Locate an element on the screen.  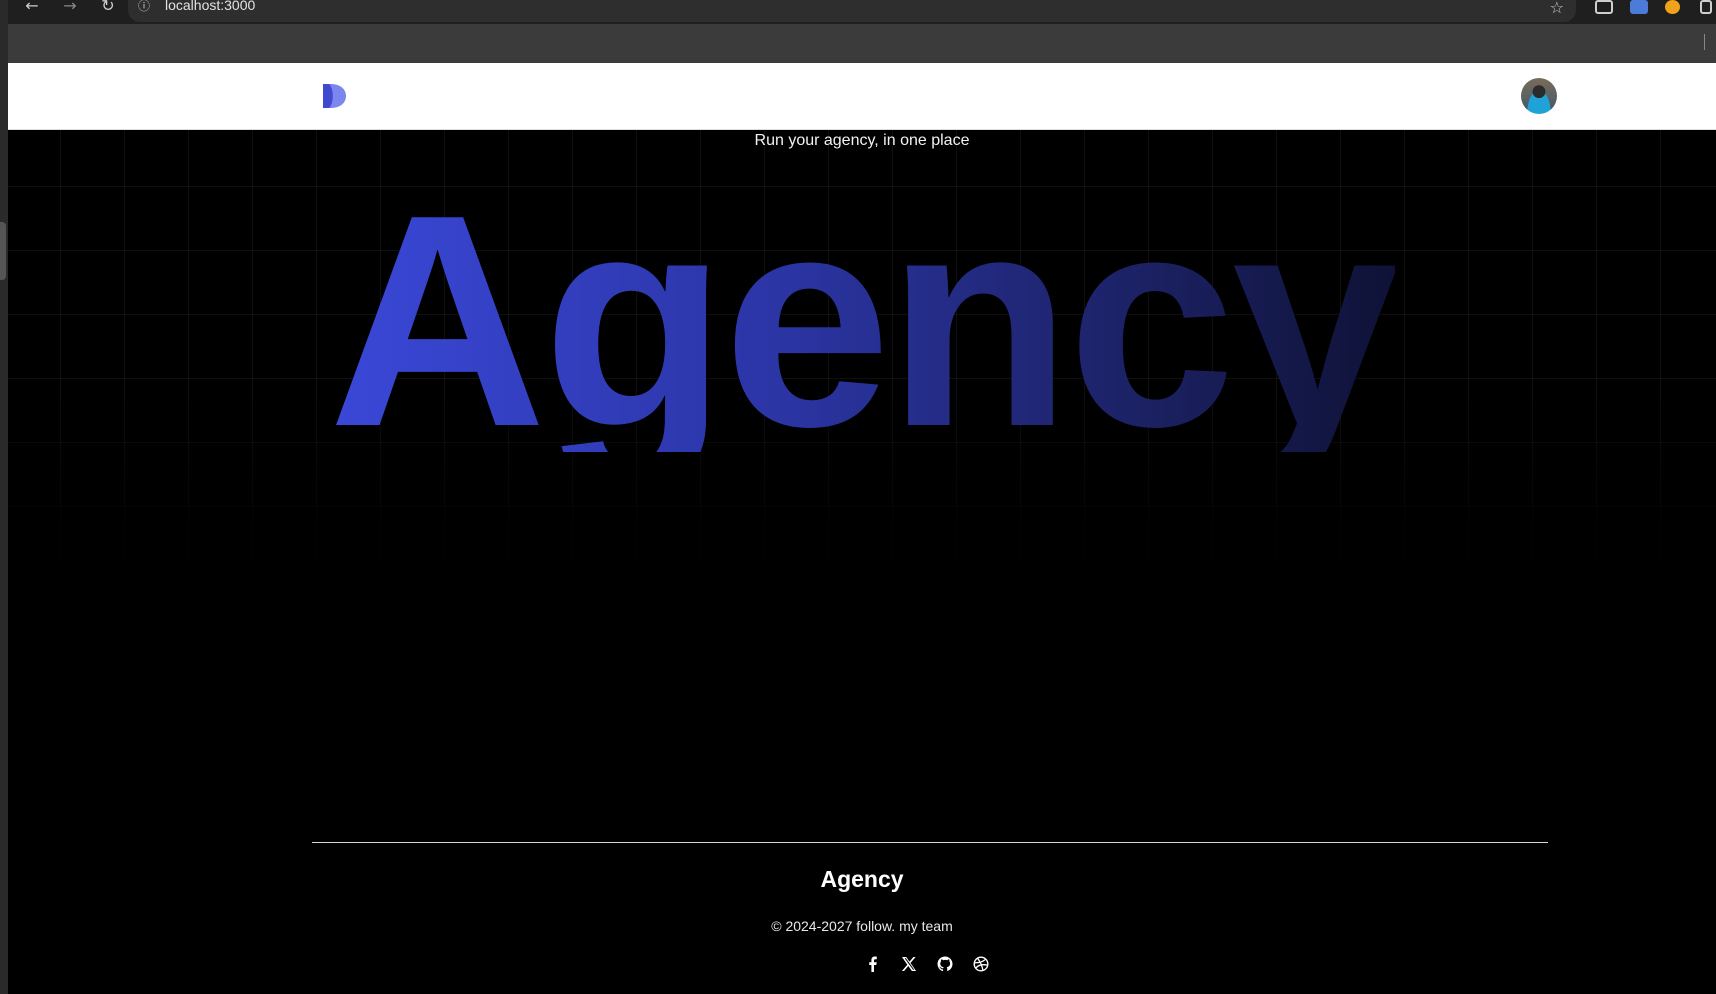
url-text: localhost:3000 is located at coordinates (210, 6).